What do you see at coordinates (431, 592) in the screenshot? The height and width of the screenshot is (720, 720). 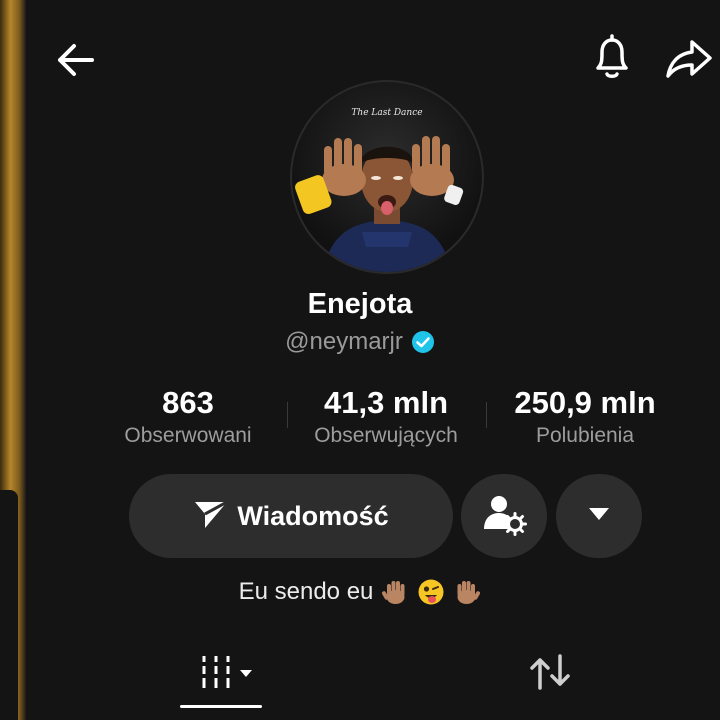 I see `winking-face-with-tongue-icon` at bounding box center [431, 592].